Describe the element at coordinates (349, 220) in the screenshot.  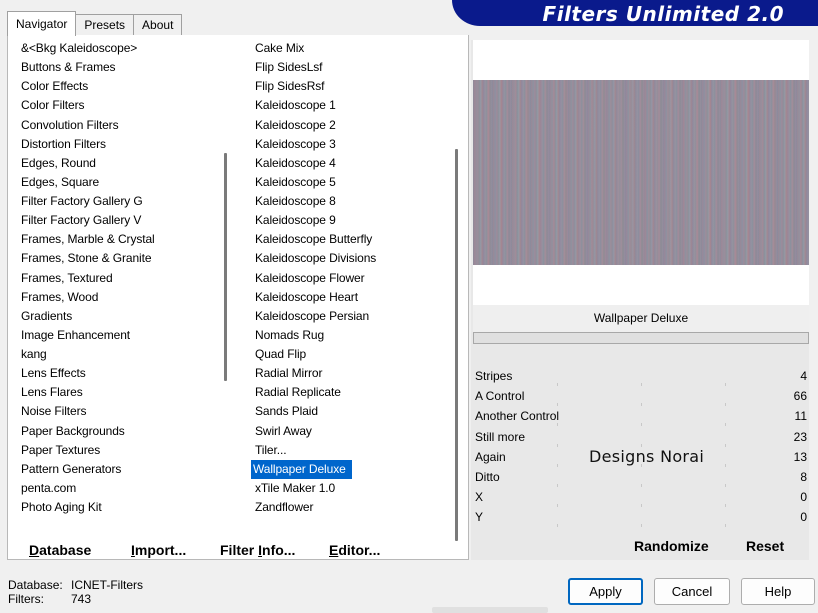
I see `filter-item: Kaleidoscope 9` at that location.